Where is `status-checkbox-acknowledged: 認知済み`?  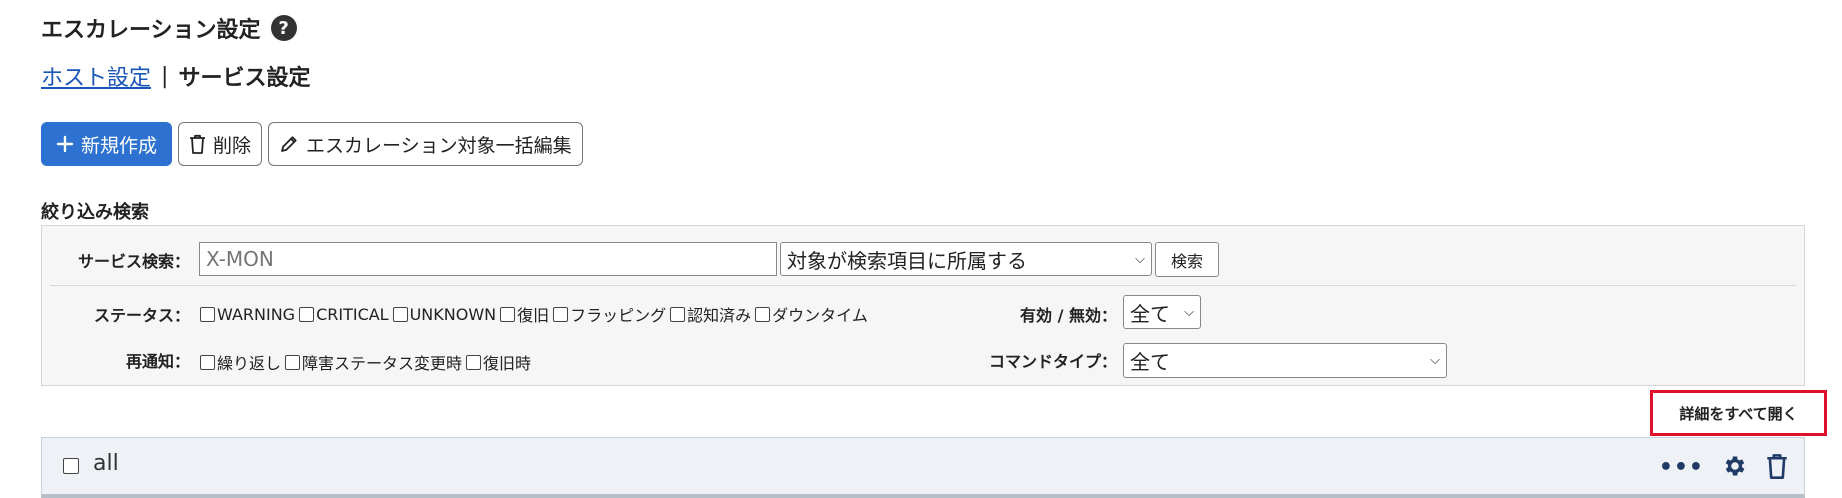 status-checkbox-acknowledged: 認知済み is located at coordinates (710, 314).